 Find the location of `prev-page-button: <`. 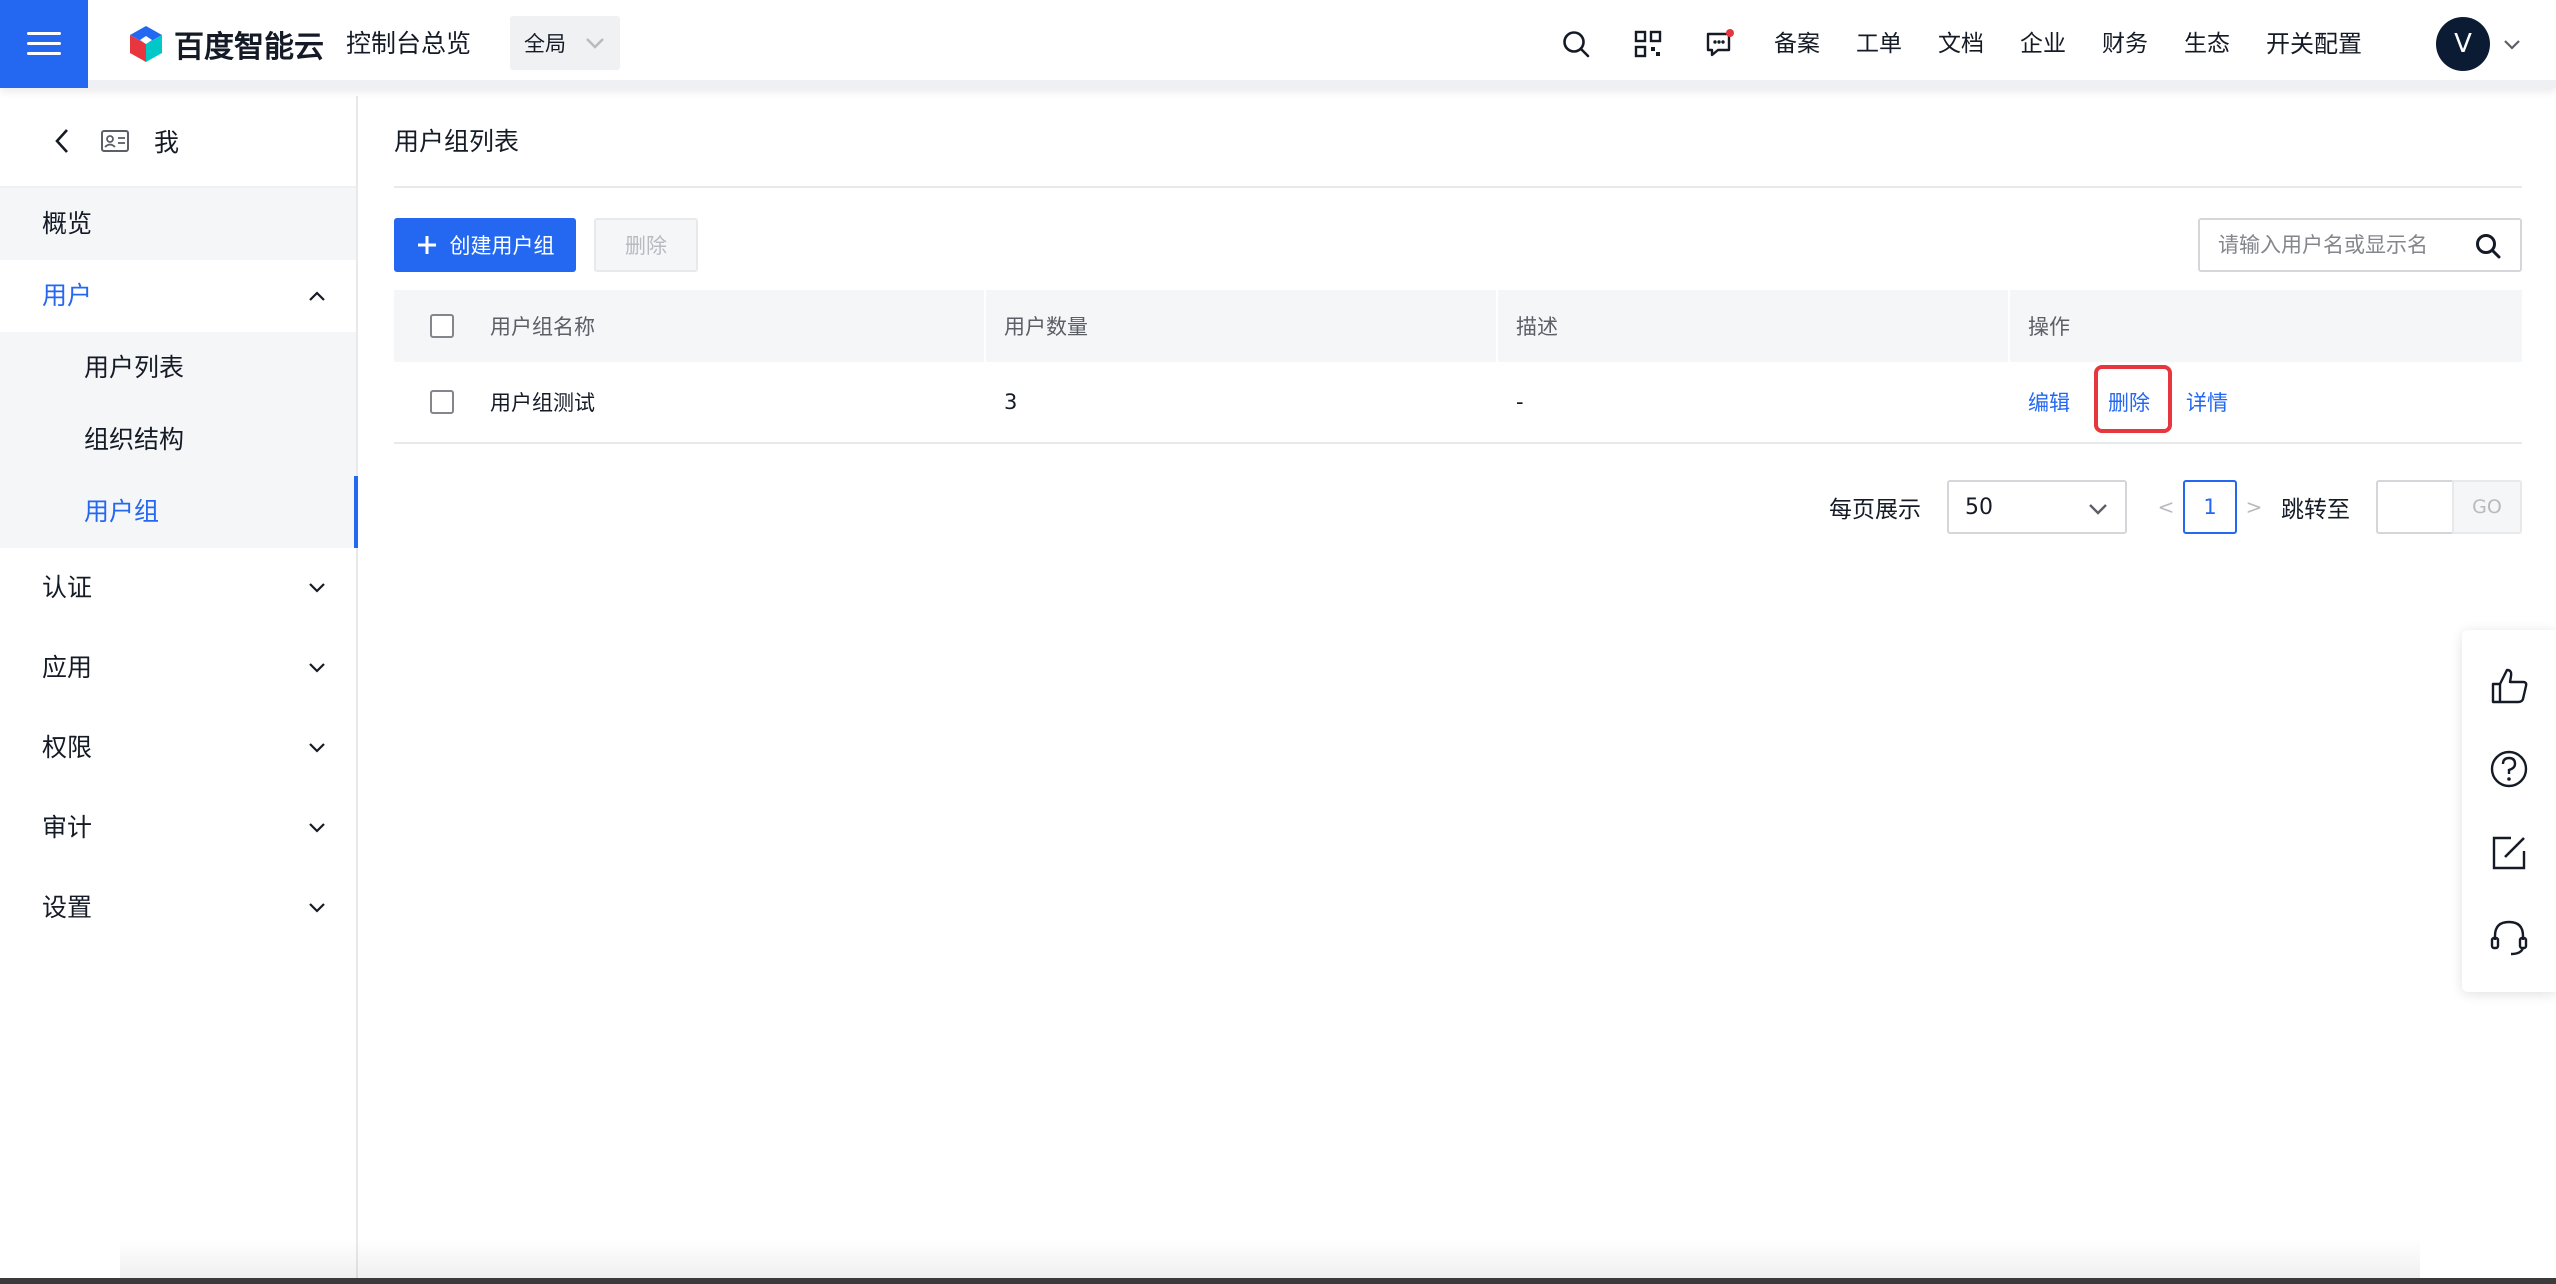

prev-page-button: < is located at coordinates (2166, 507).